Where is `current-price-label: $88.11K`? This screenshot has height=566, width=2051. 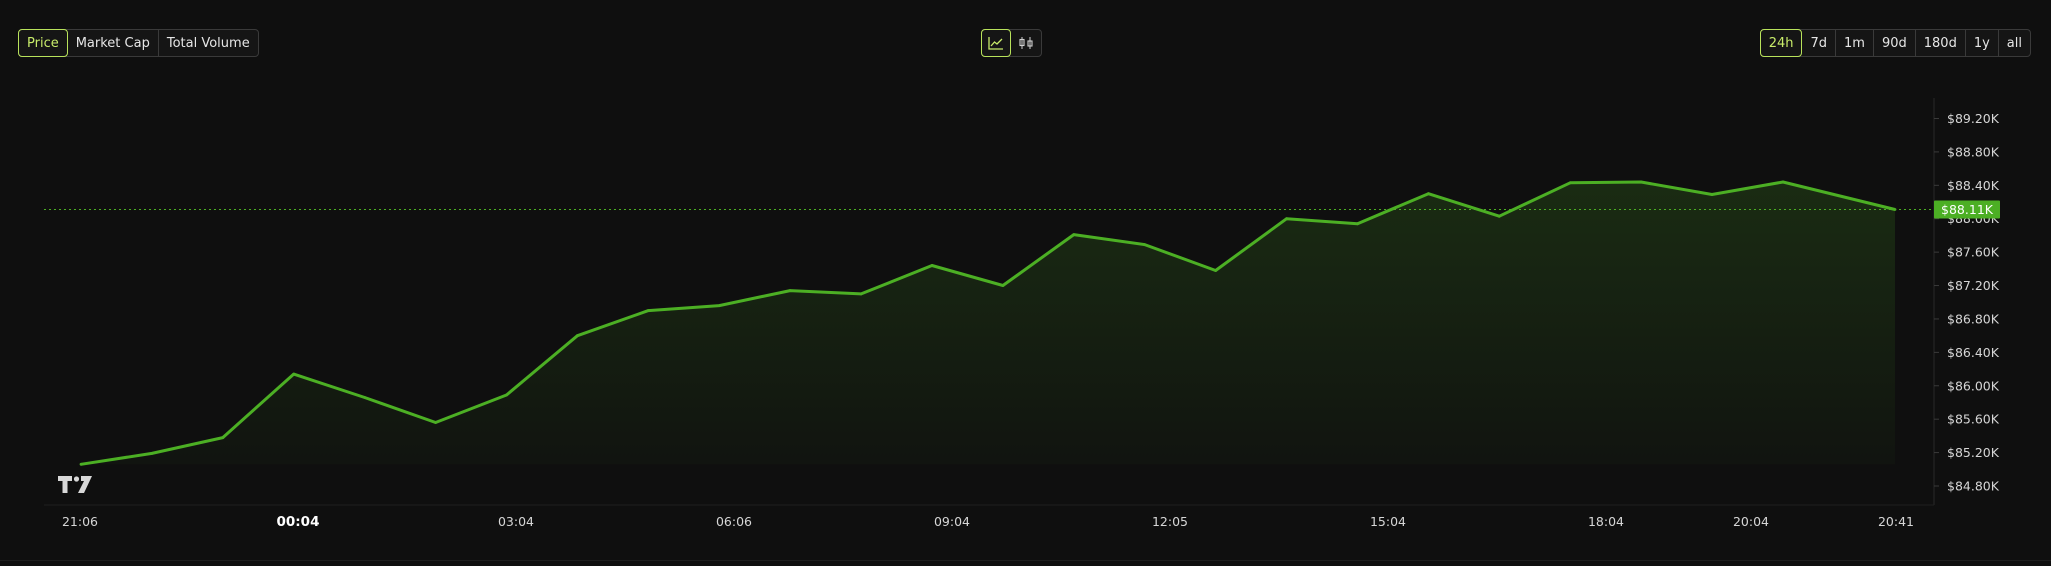
current-price-label: $88.11K is located at coordinates (1967, 209).